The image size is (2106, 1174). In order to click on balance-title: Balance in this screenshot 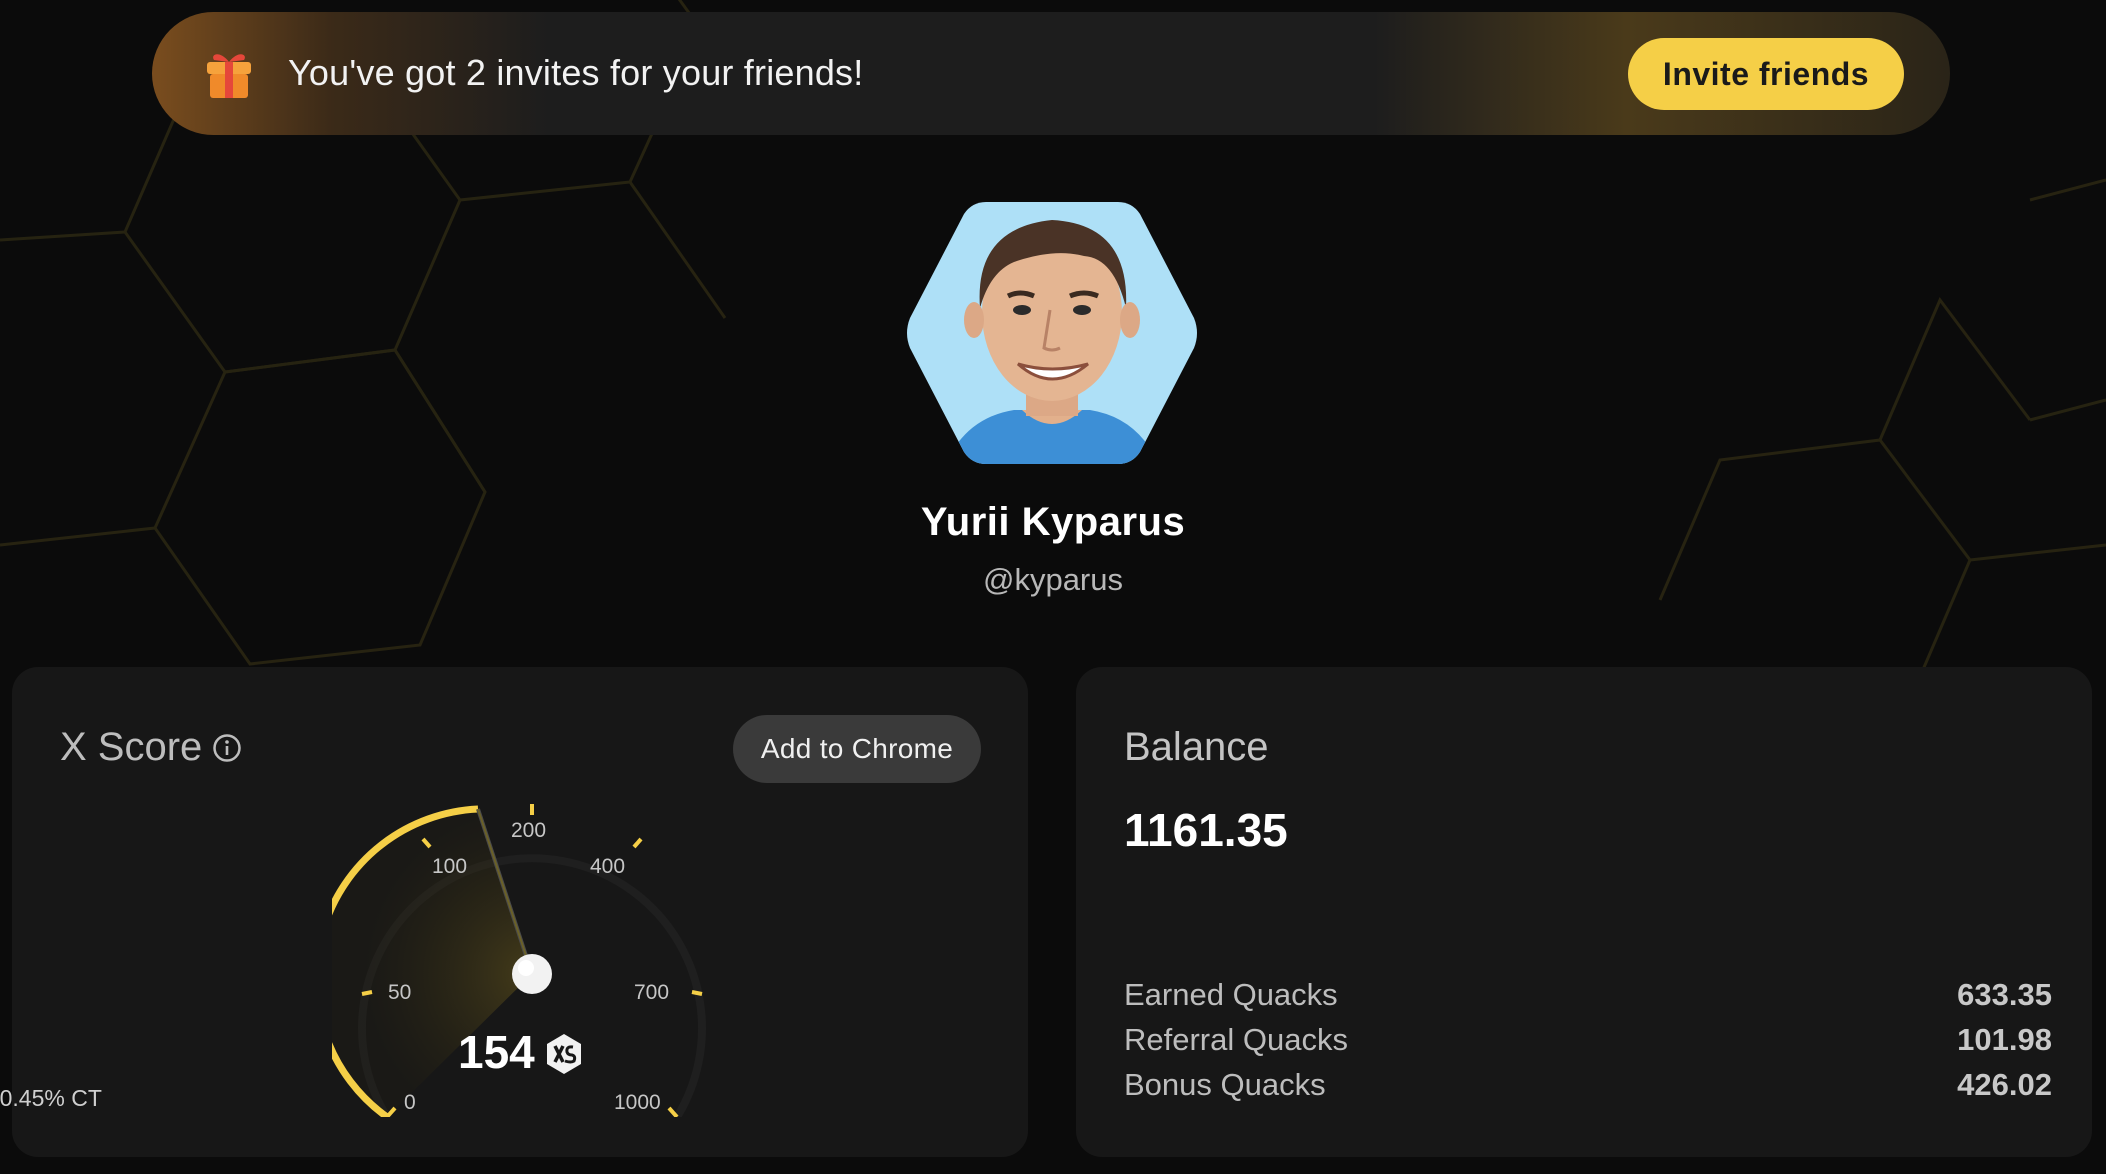, I will do `click(1196, 747)`.